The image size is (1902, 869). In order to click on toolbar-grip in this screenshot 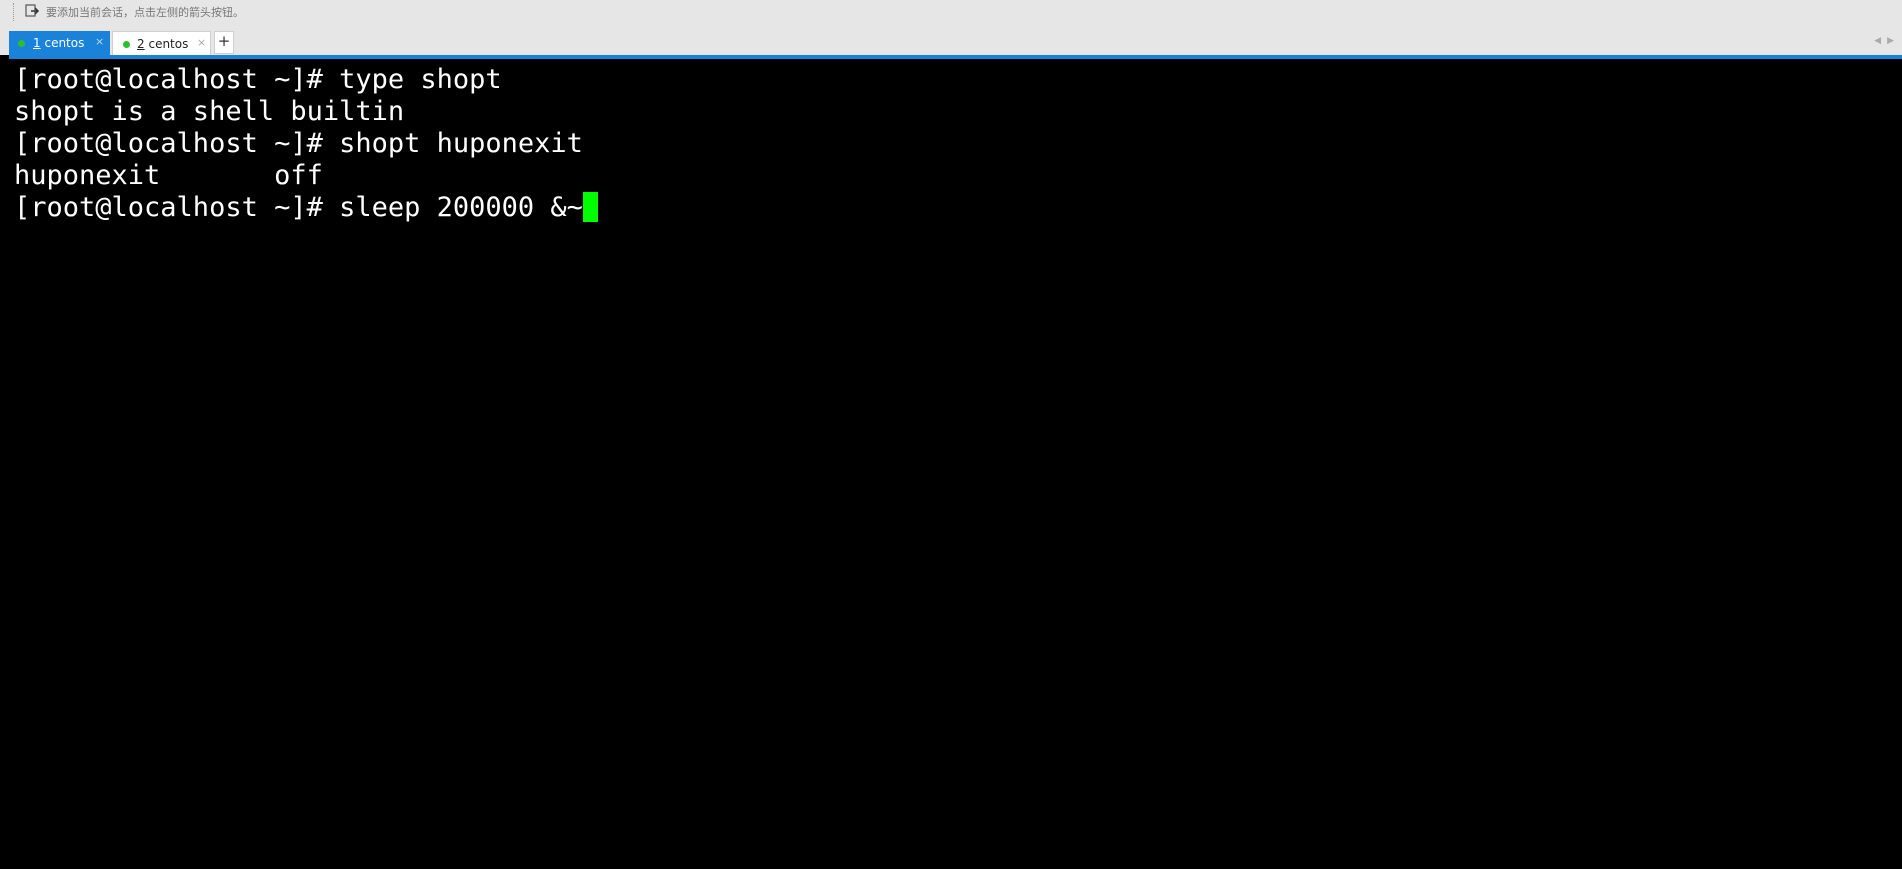, I will do `click(15, 12)`.